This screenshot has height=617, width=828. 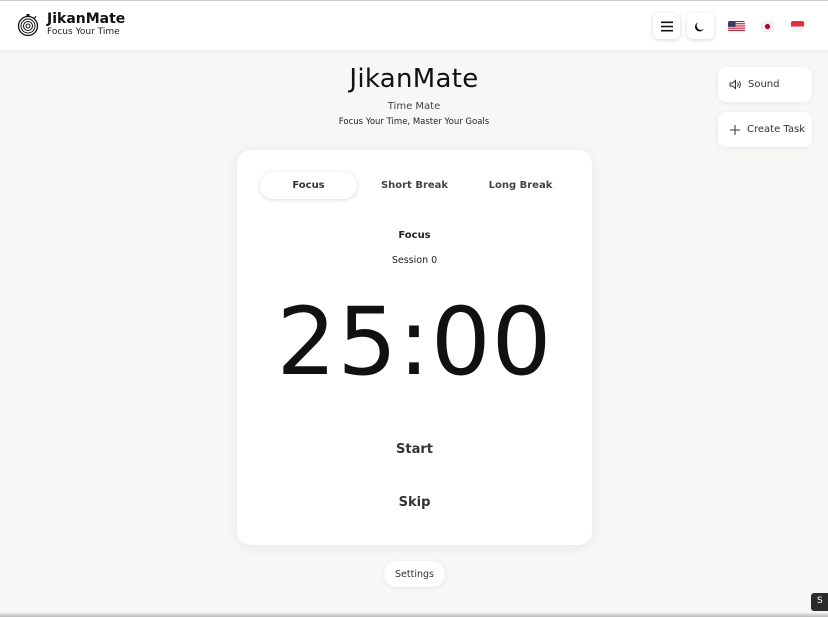 I want to click on session-counter: Session 0, so click(x=414, y=260).